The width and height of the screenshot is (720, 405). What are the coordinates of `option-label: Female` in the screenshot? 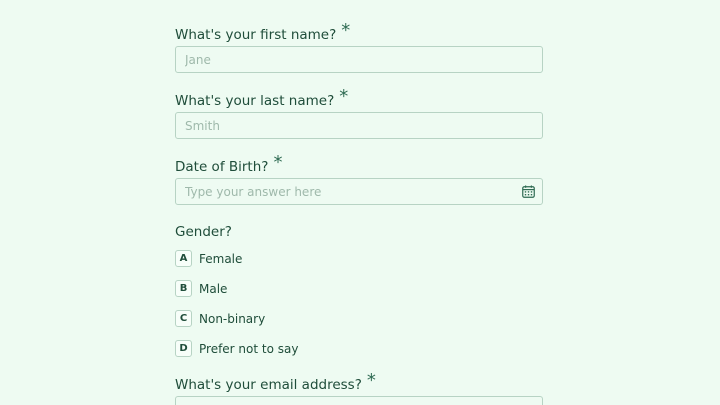 It's located at (221, 258).